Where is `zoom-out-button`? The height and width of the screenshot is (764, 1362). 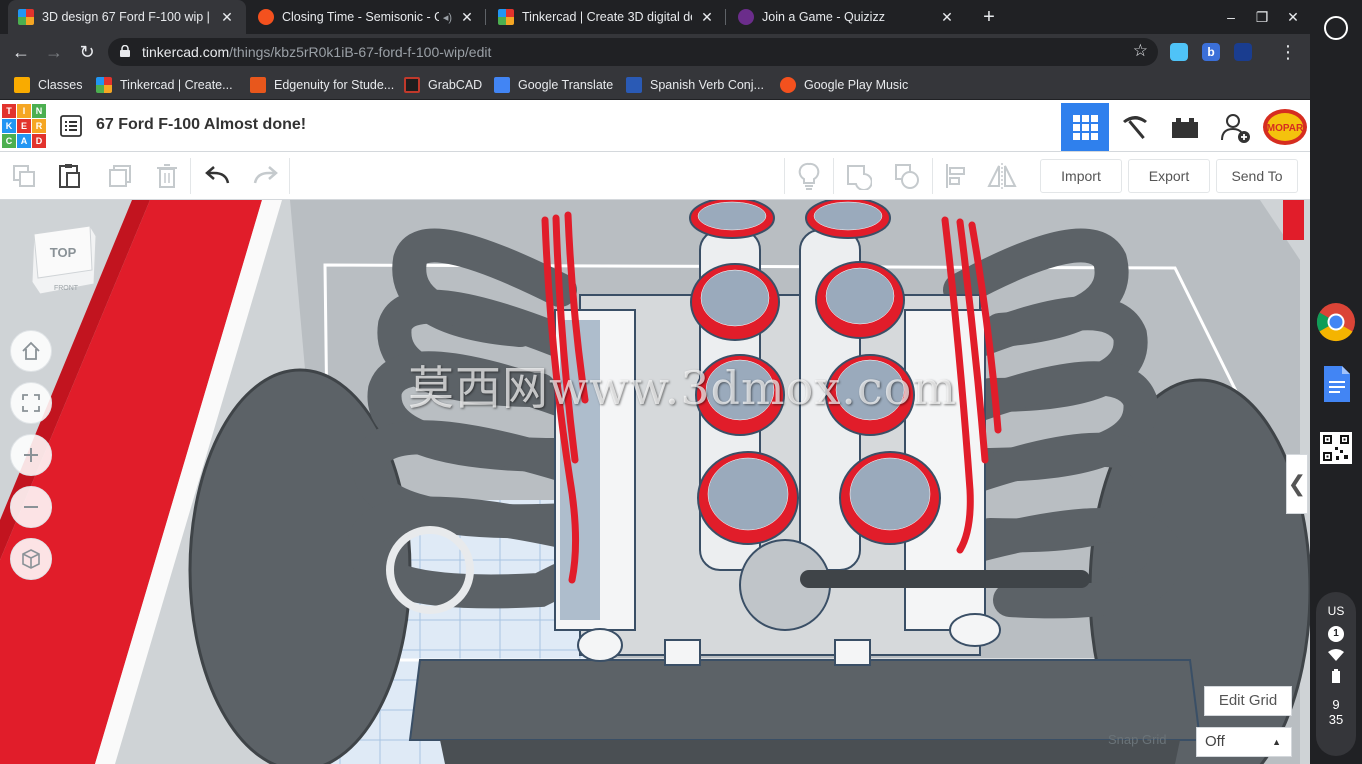
zoom-out-button is located at coordinates (31, 507).